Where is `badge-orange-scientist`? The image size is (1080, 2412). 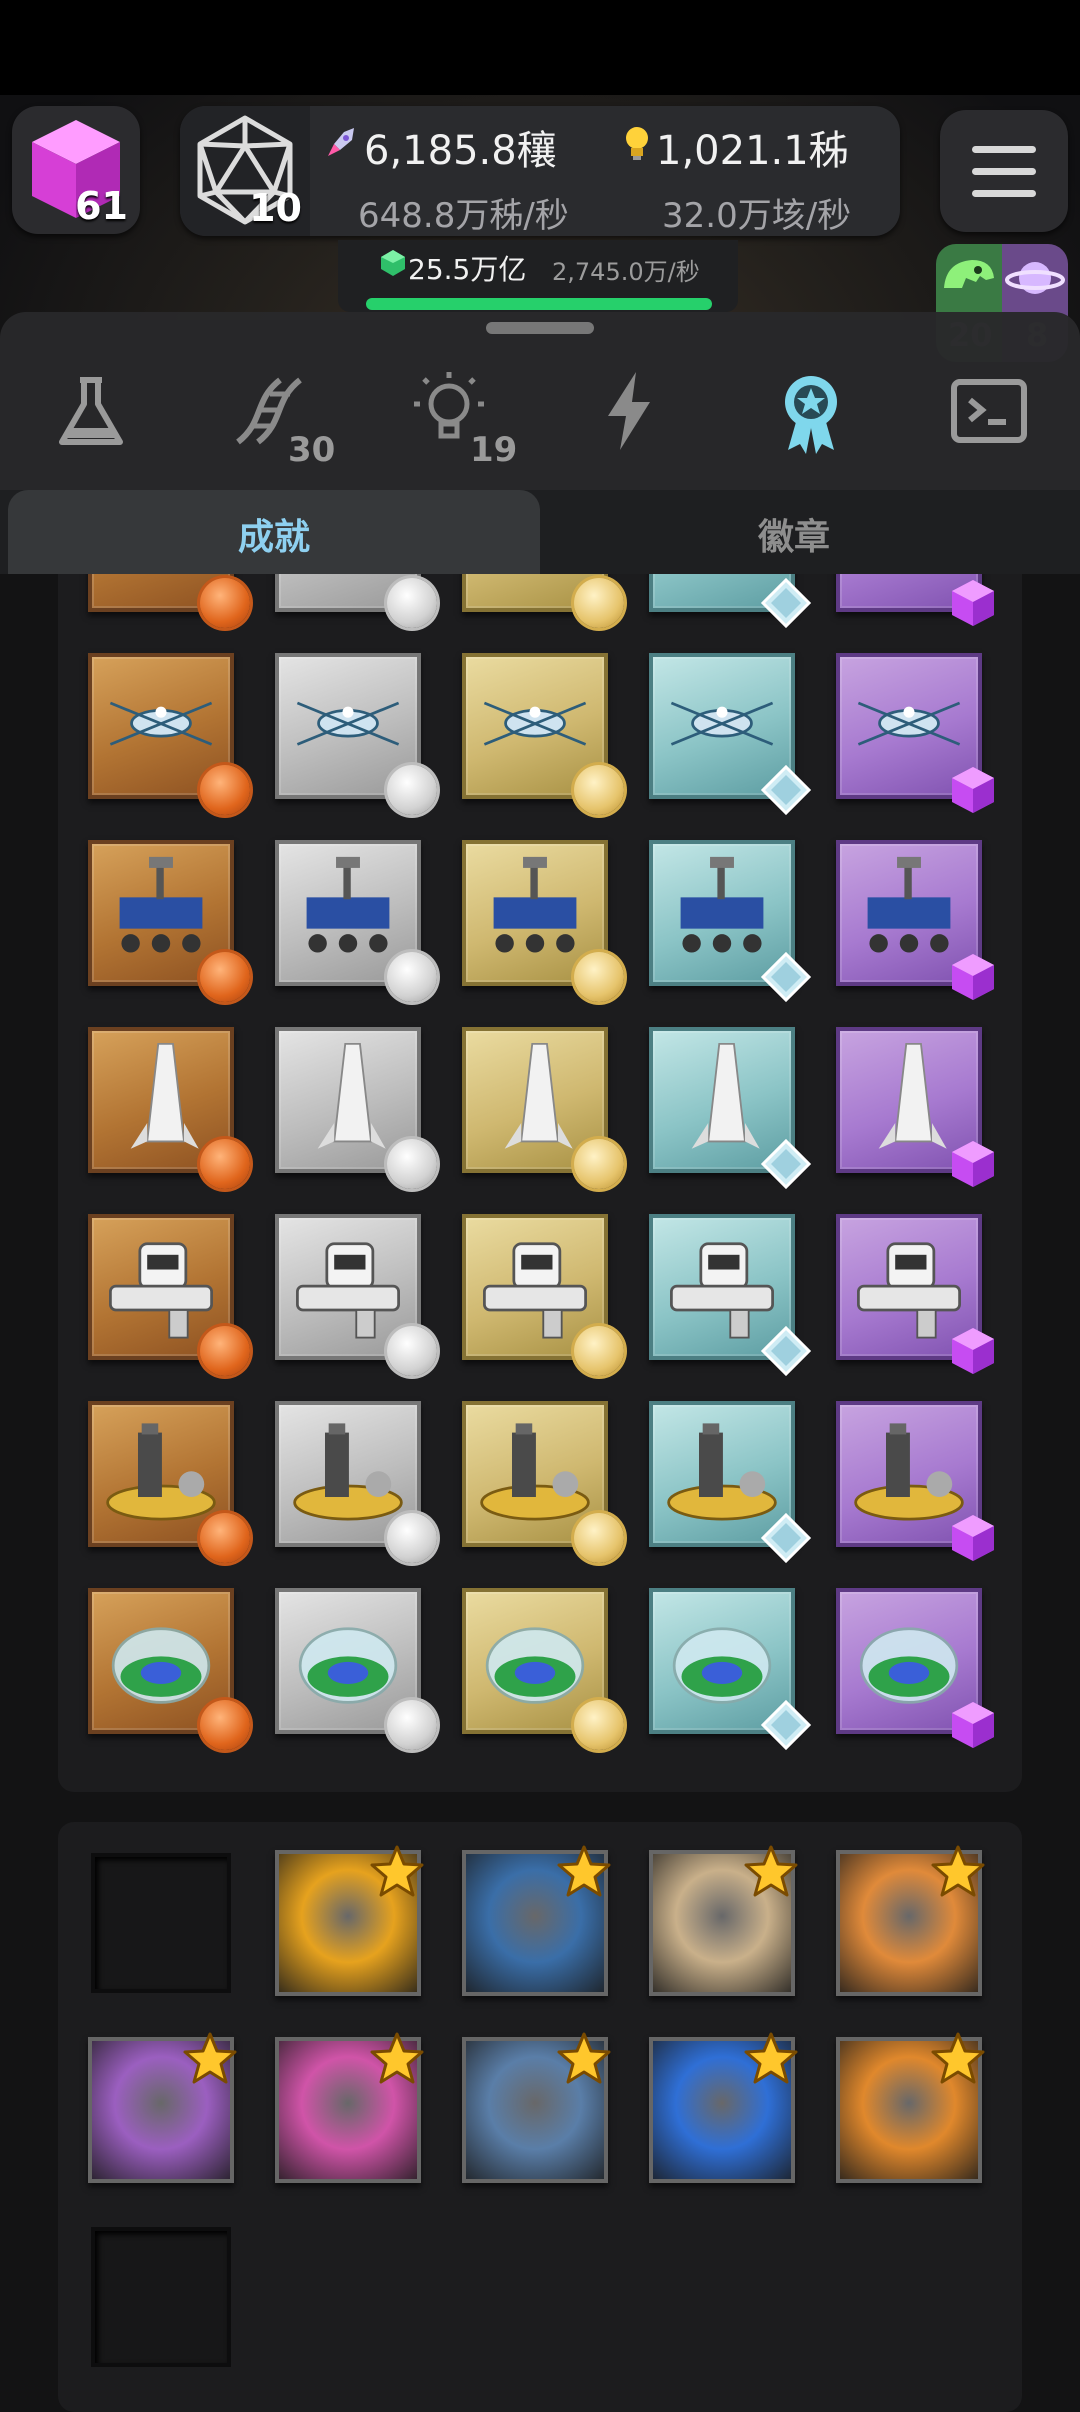
badge-orange-scientist is located at coordinates (910, 1920).